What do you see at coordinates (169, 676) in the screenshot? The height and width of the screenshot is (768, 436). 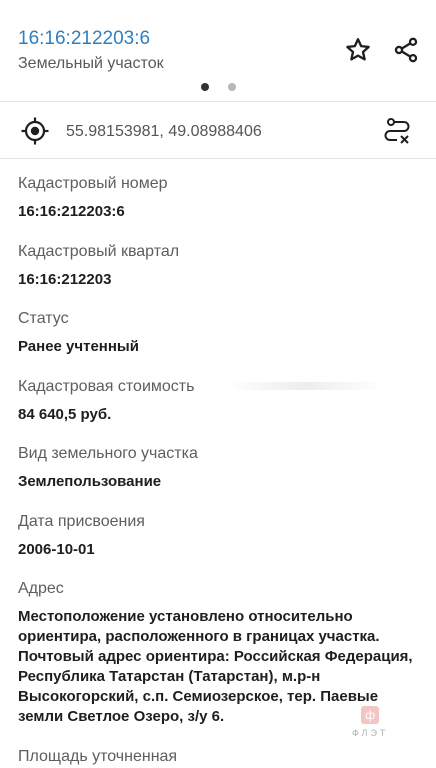 I see `address-line: Республика Татарстан (Татарстан), м.р-н` at bounding box center [169, 676].